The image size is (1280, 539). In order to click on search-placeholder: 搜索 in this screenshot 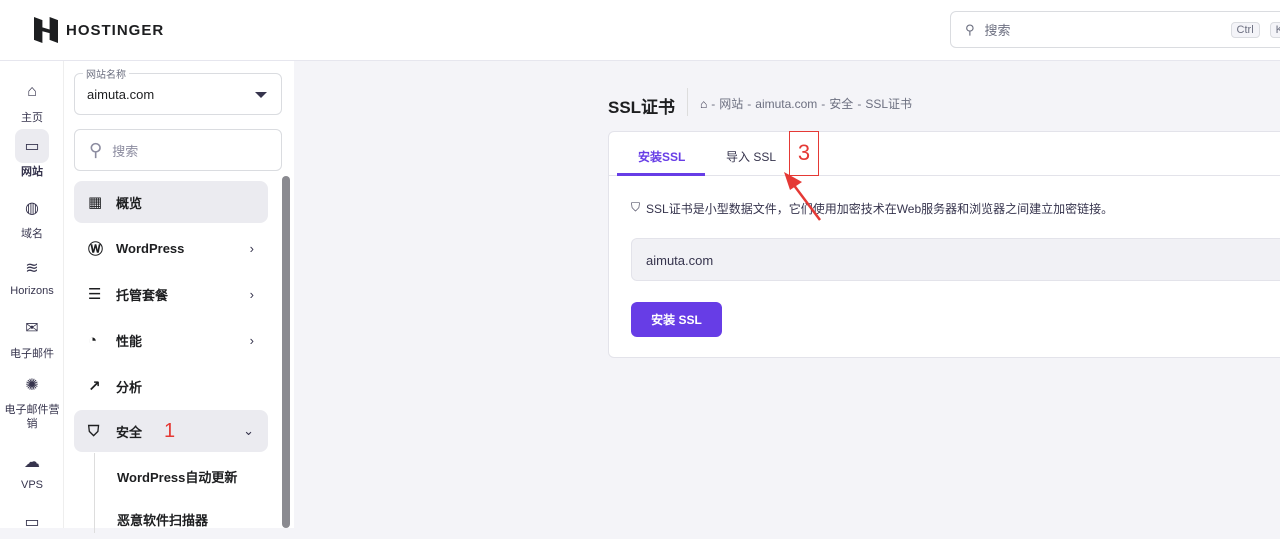, I will do `click(997, 30)`.